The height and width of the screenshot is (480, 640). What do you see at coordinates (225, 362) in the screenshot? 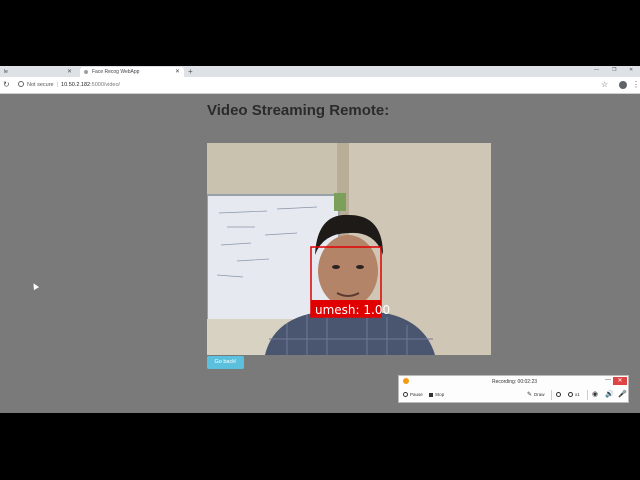
I see `go-back-button: Go back!` at bounding box center [225, 362].